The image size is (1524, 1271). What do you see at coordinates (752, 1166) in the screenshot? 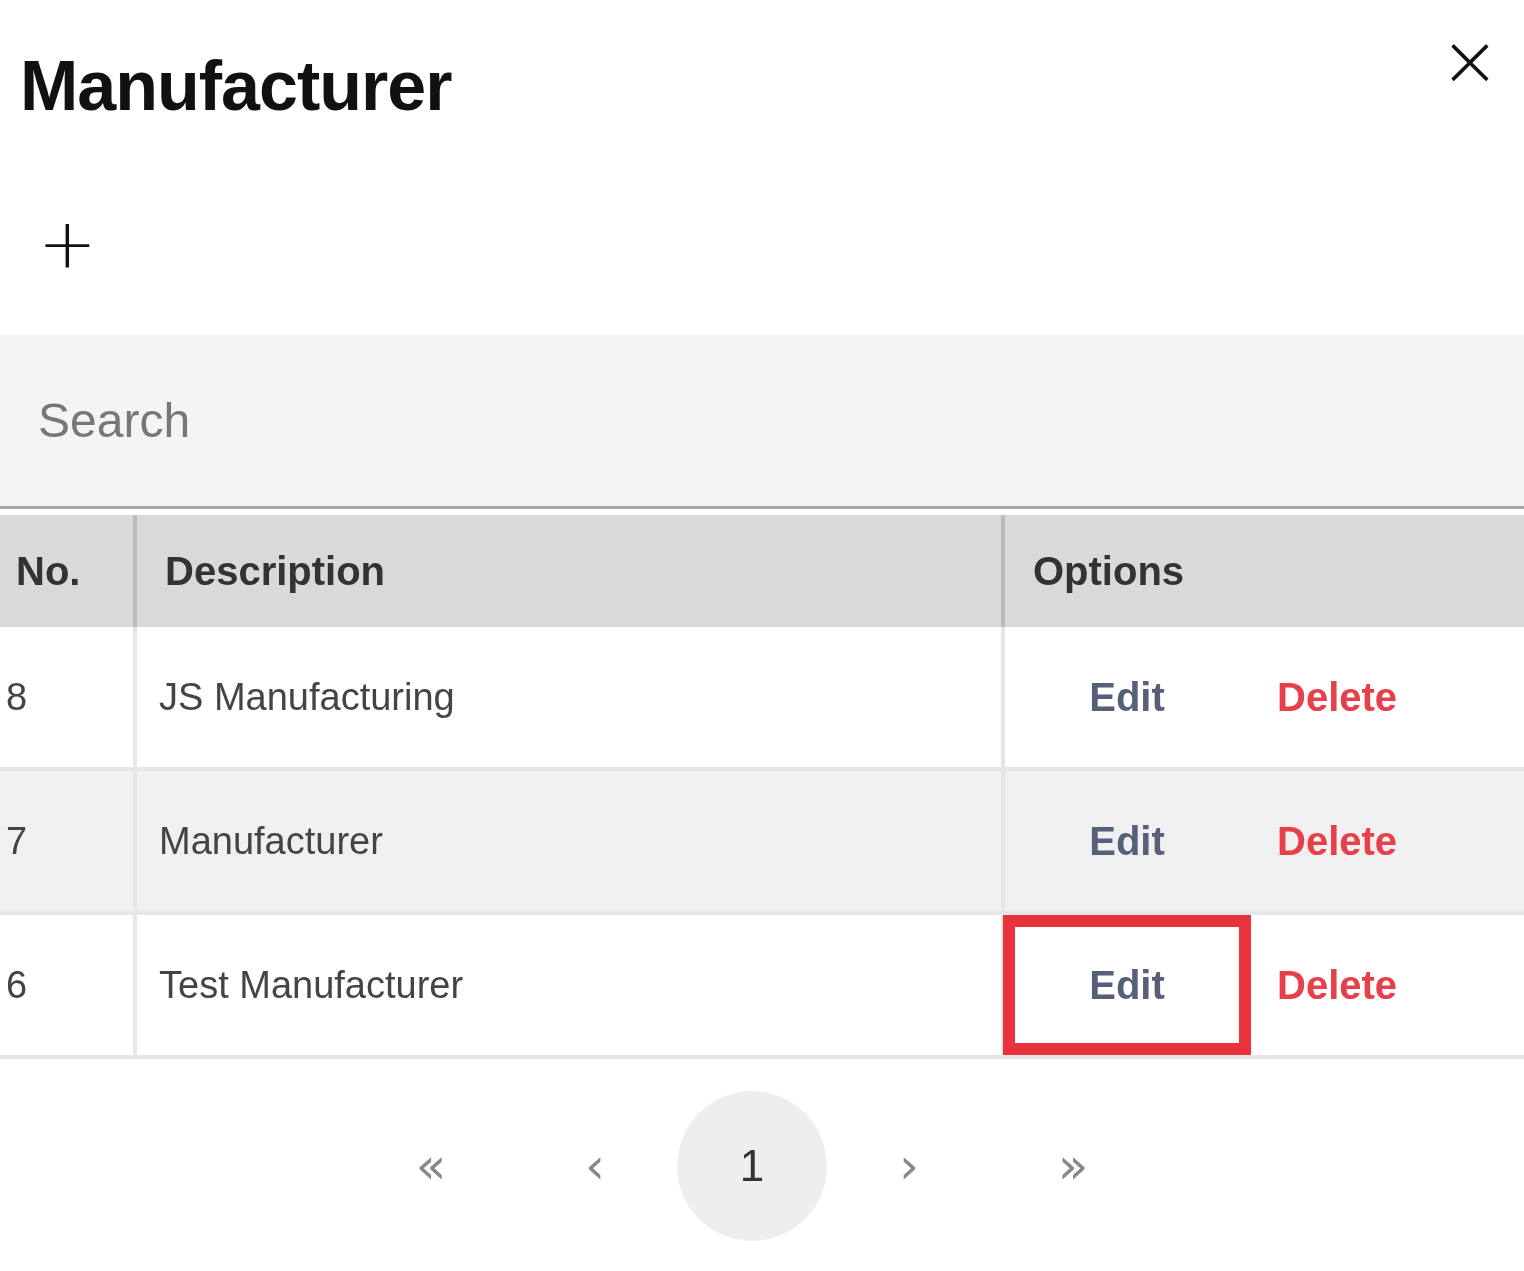
I see `page-button: 1` at bounding box center [752, 1166].